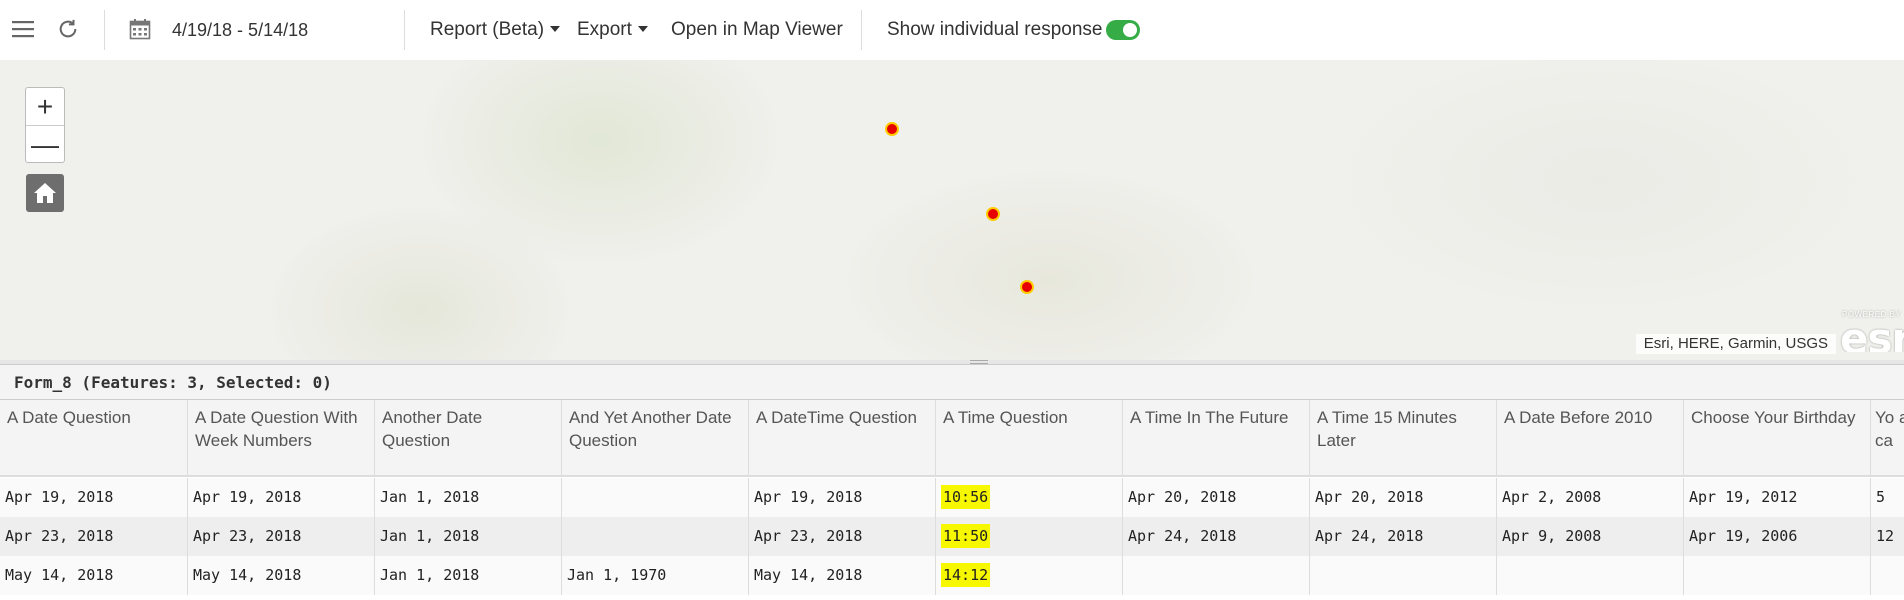  What do you see at coordinates (1887, 437) in the screenshot?
I see `column-header: Yo au ca` at bounding box center [1887, 437].